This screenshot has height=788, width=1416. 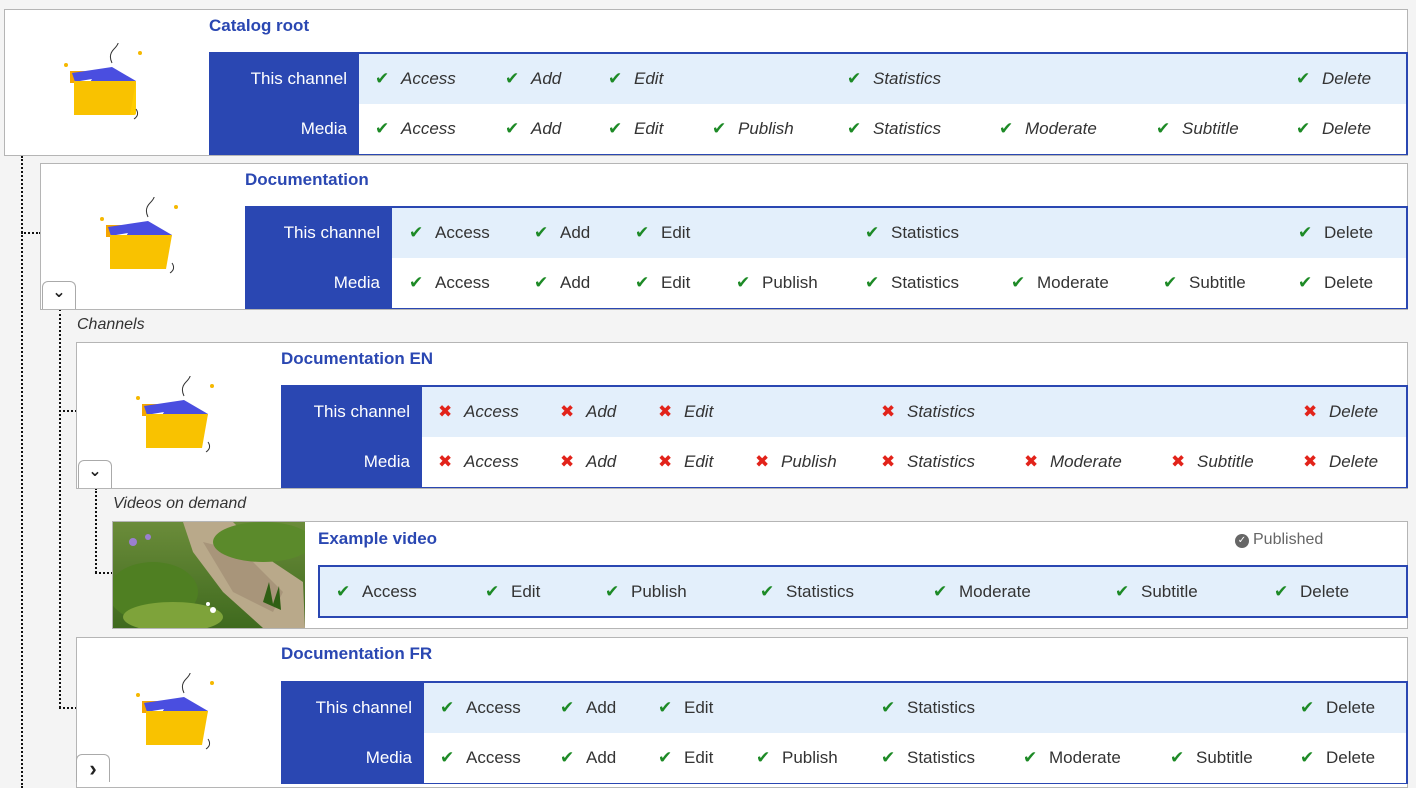 What do you see at coordinates (259, 26) in the screenshot?
I see `card-title: Catalog root` at bounding box center [259, 26].